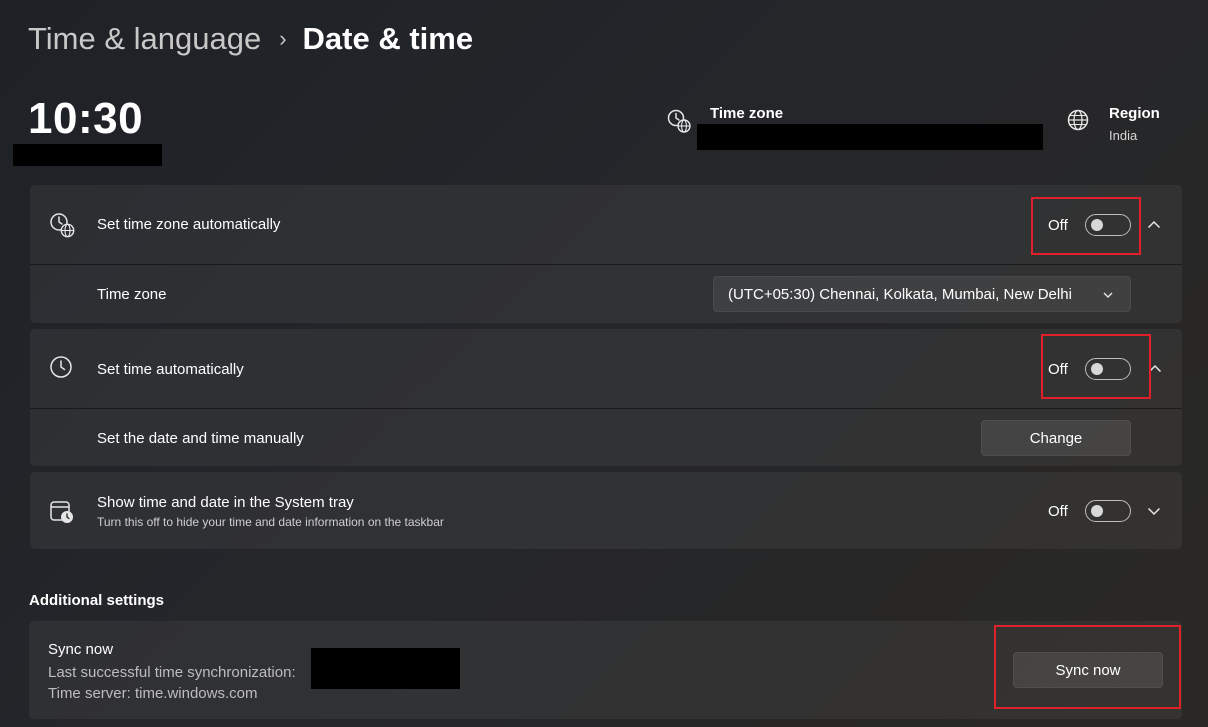 The image size is (1208, 727). What do you see at coordinates (1078, 120) in the screenshot?
I see `globe-icon` at bounding box center [1078, 120].